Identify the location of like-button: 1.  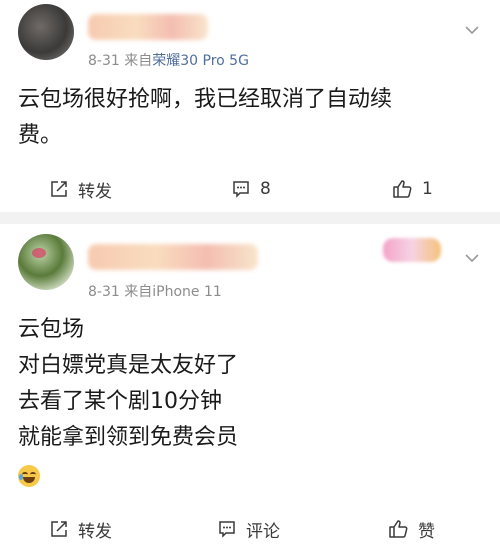
(412, 189).